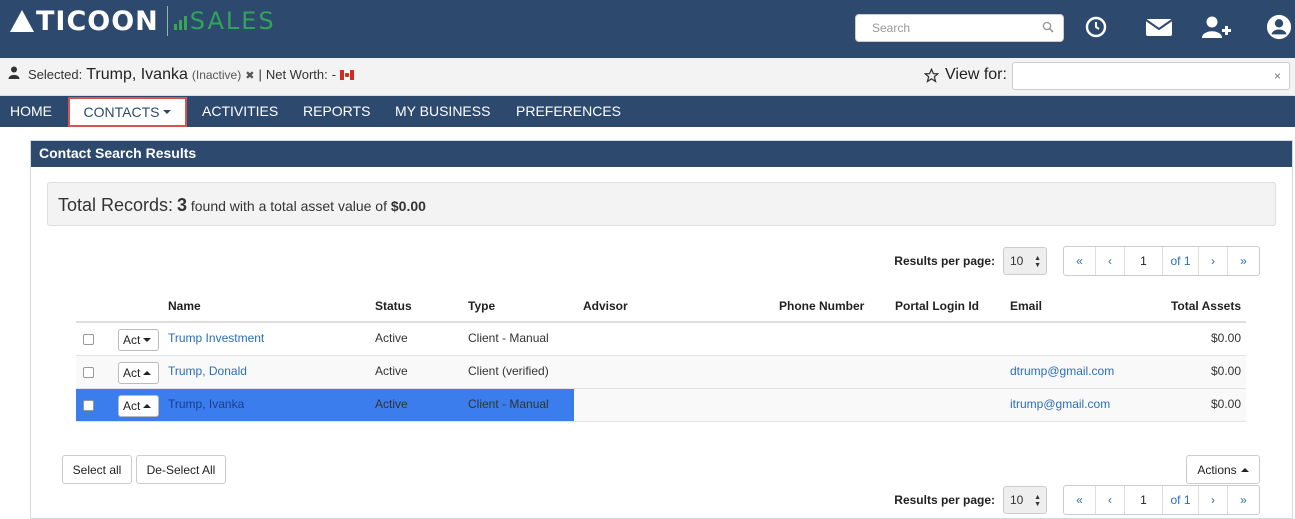 The width and height of the screenshot is (1295, 519). Describe the element at coordinates (180, 21) in the screenshot. I see `chart-bars-icon` at that location.